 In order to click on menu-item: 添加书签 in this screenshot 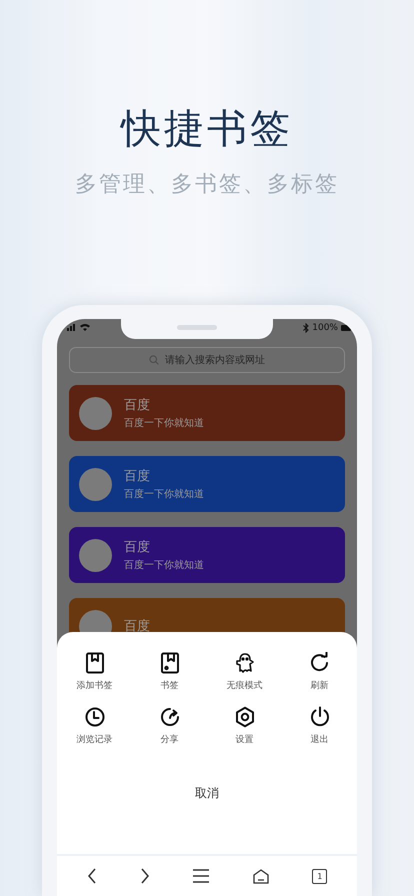, I will do `click(94, 672)`.